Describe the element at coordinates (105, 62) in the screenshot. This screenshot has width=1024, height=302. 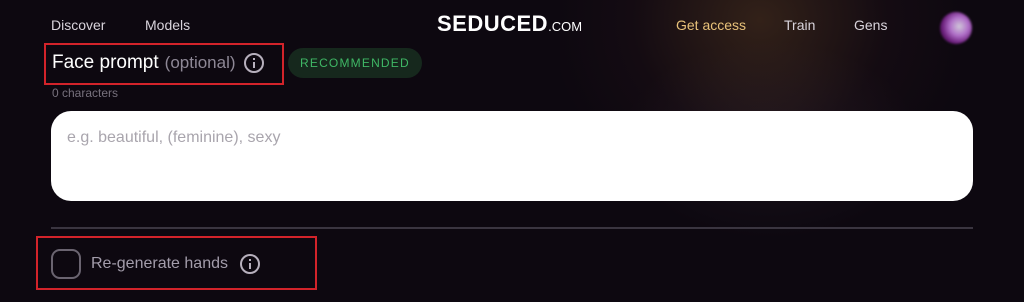
I see `face-prompt-title: Face prompt` at that location.